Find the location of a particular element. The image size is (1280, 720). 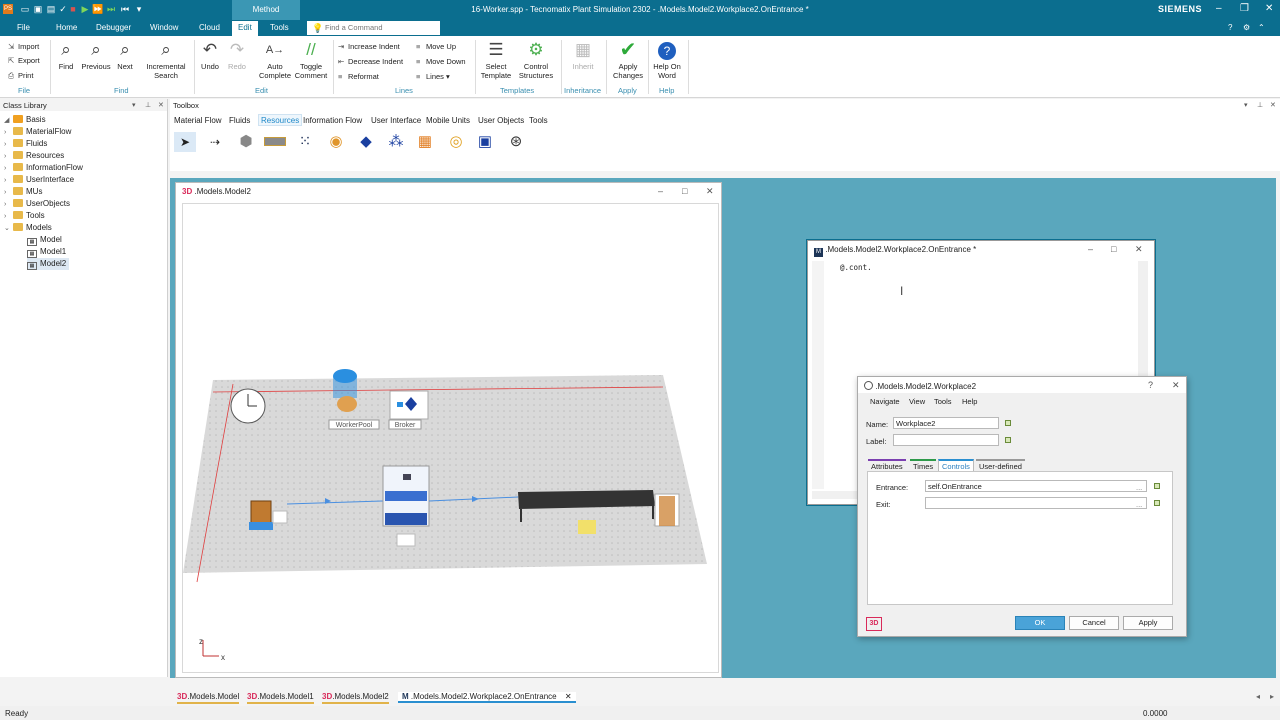

doc-tab-model1: 3D.Models.Model1 is located at coordinates (280, 698).